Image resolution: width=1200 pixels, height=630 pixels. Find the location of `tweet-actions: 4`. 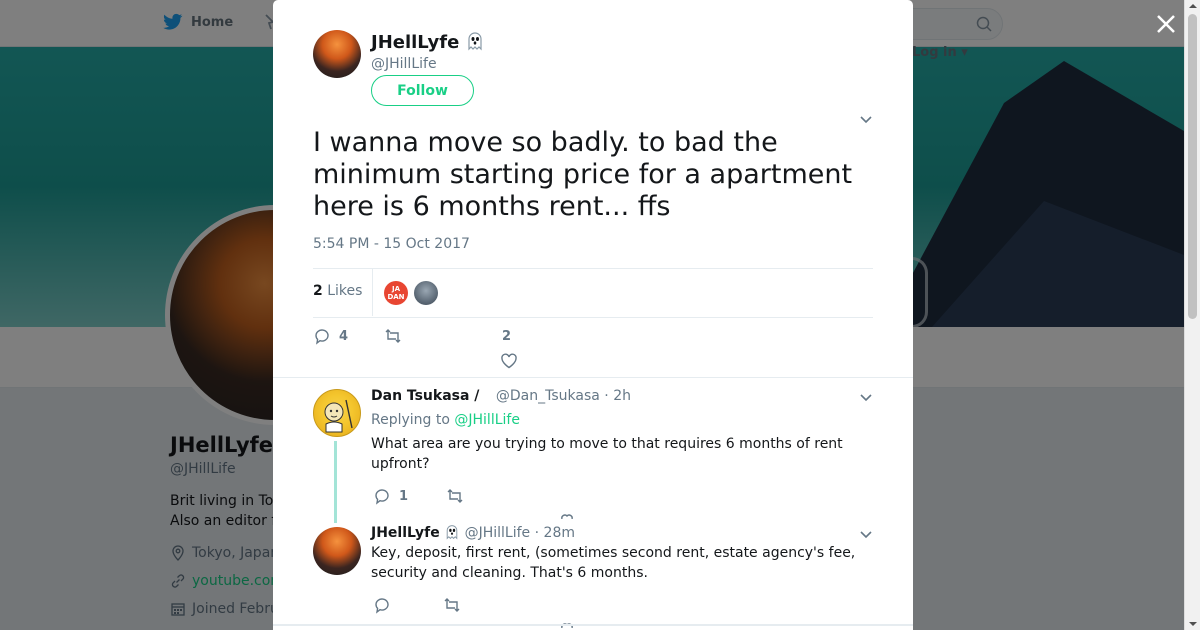

tweet-actions: 4 is located at coordinates (357, 336).